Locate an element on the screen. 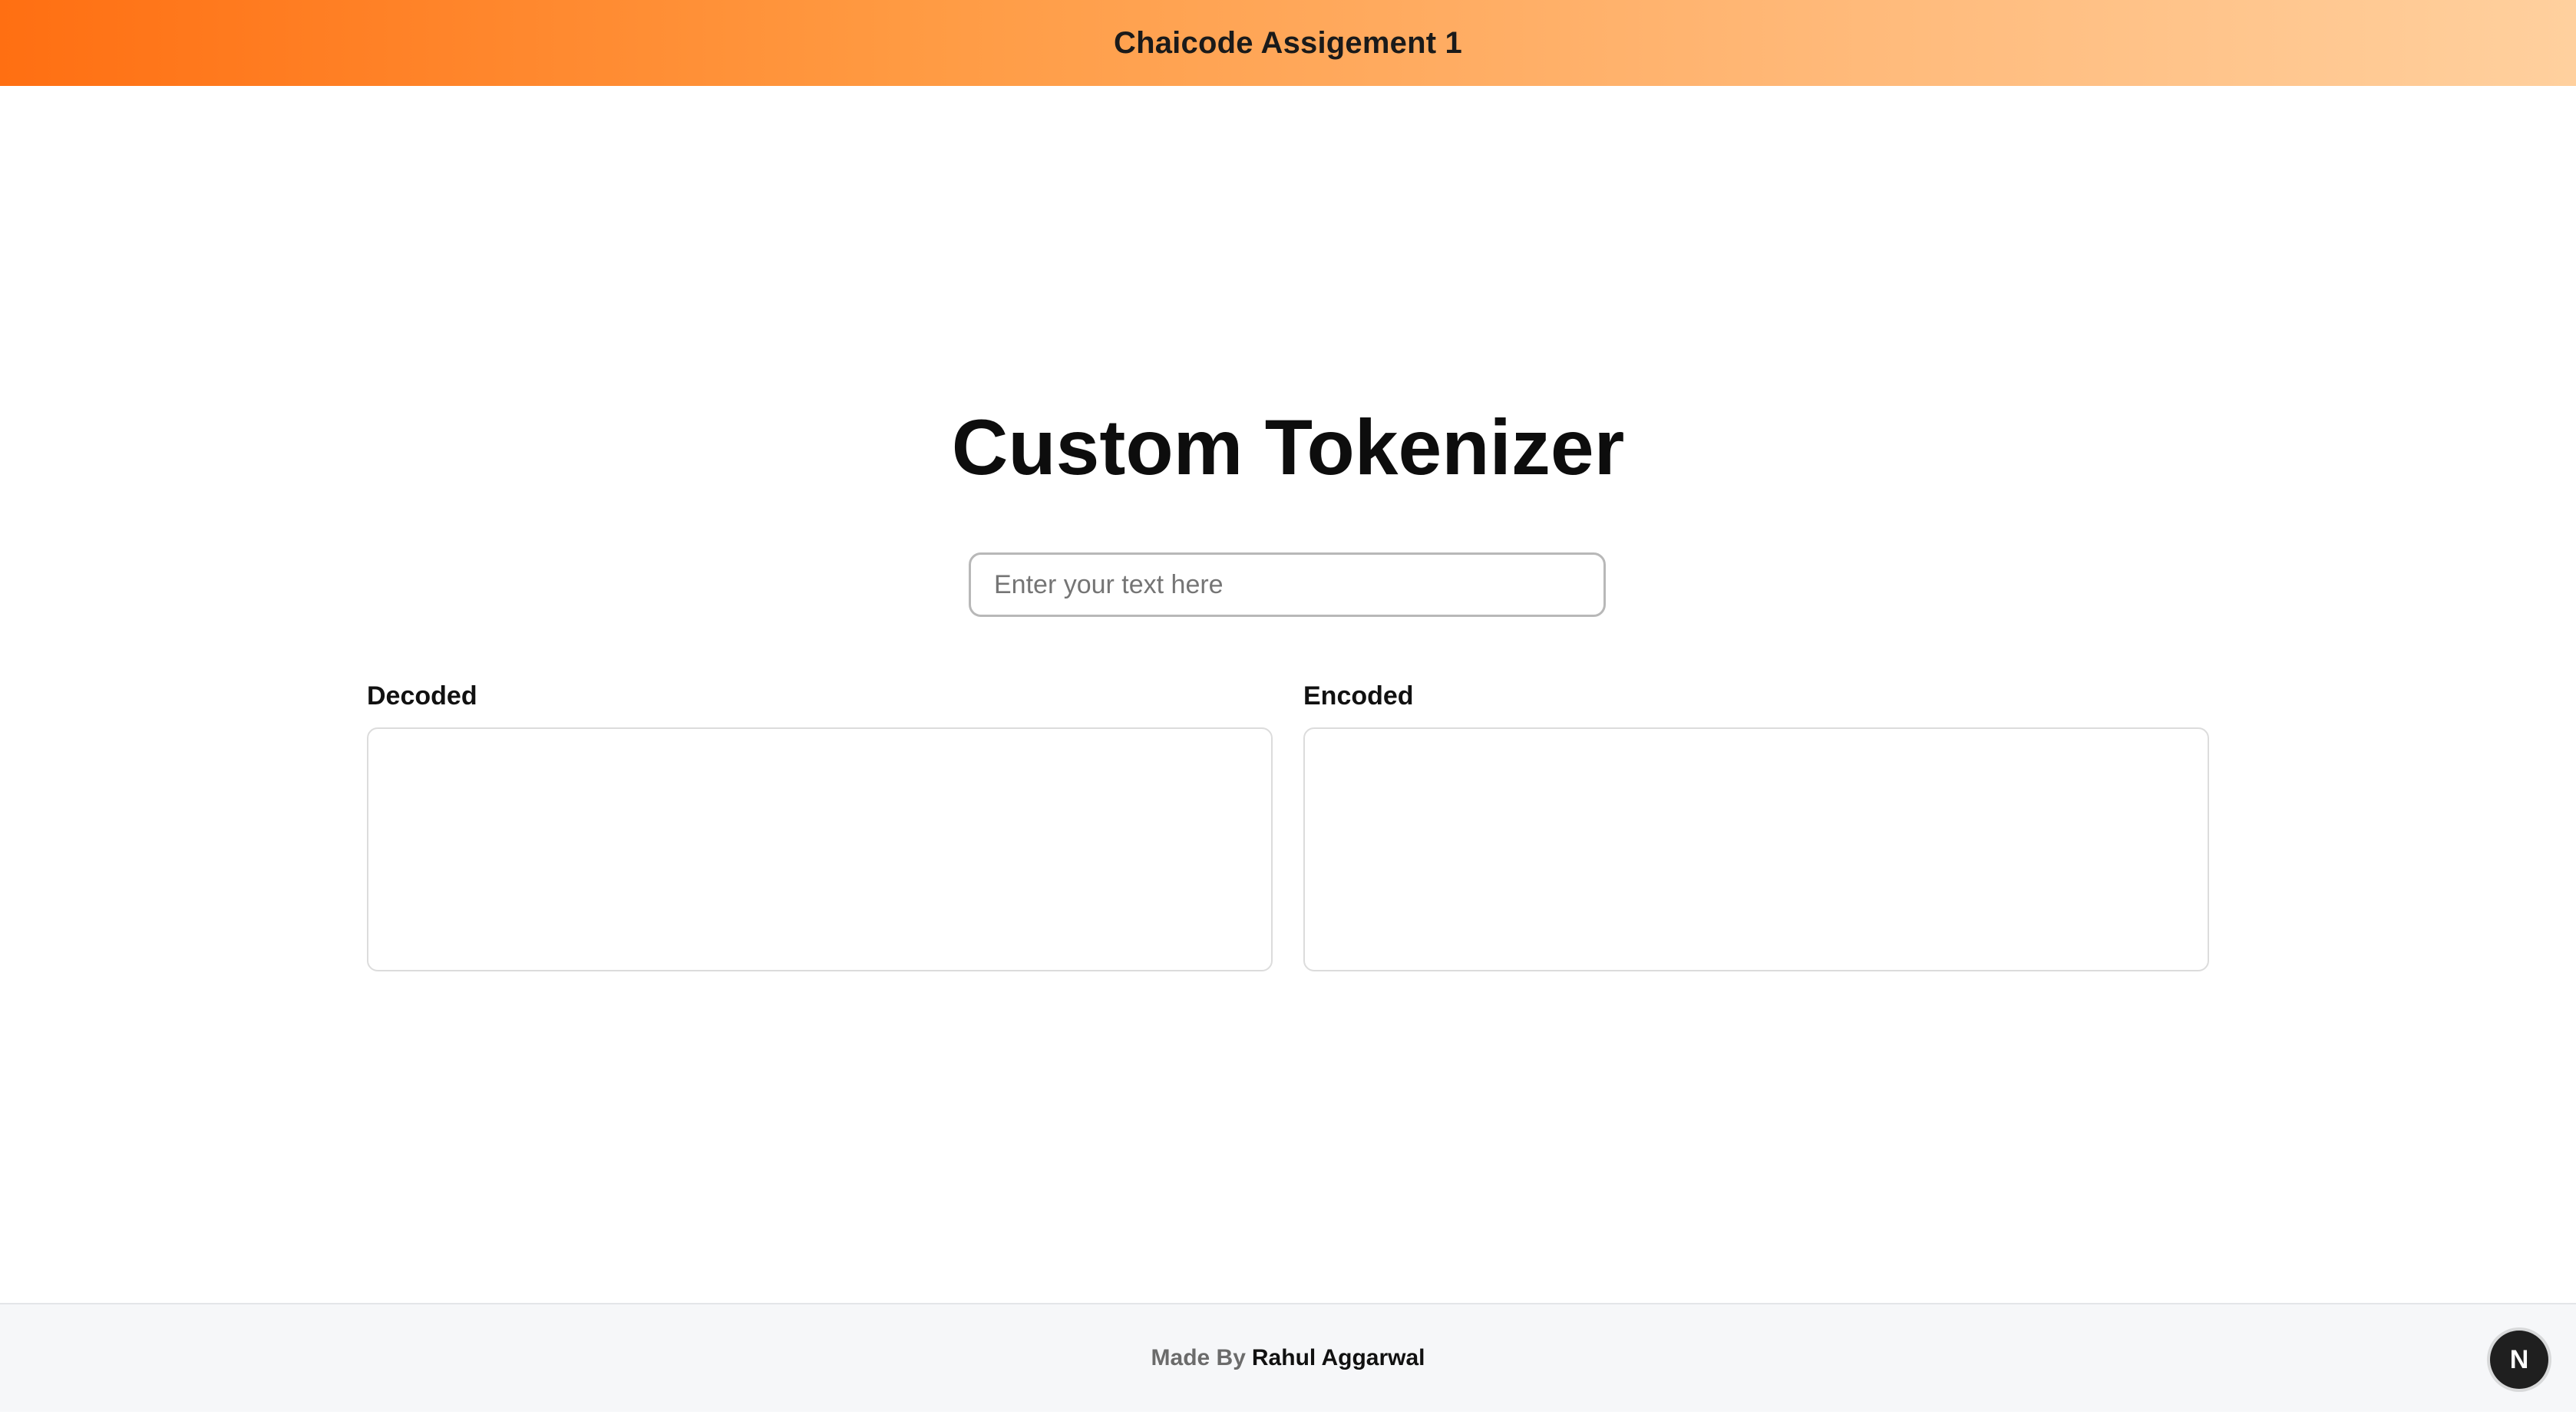  header-bar: Chaicode Assigement 1 is located at coordinates (1288, 43).